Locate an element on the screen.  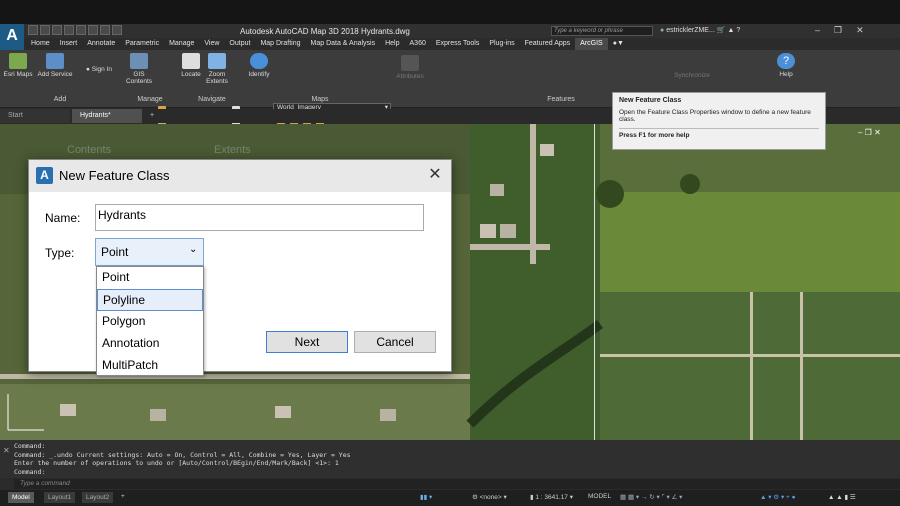
option-multipatch: MultiPatch is located at coordinates (150, 366).